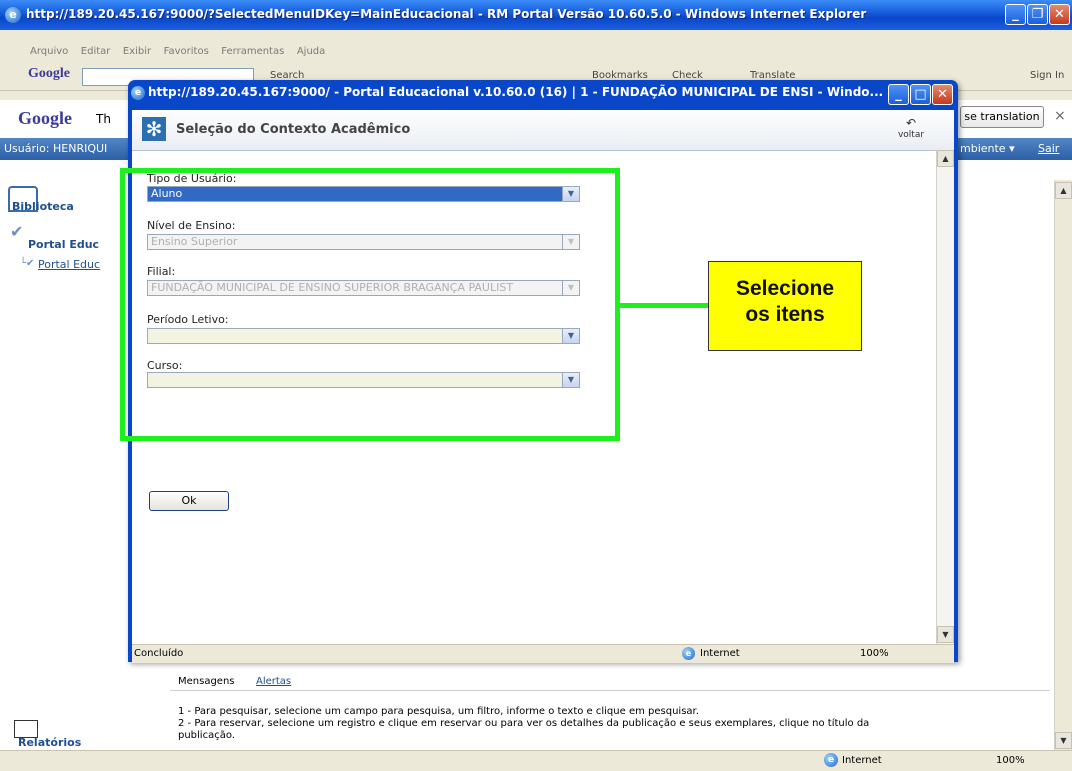  I want to click on popup-maximize-button: □, so click(920, 94).